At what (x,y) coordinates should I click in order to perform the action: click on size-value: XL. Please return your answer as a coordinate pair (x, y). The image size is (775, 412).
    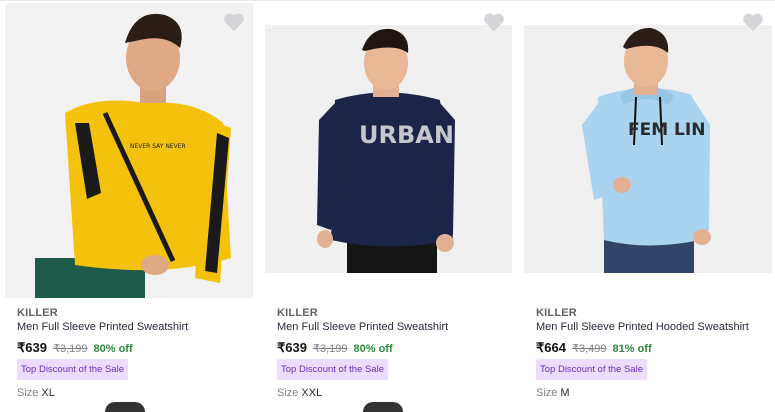
    Looking at the image, I should click on (48, 393).